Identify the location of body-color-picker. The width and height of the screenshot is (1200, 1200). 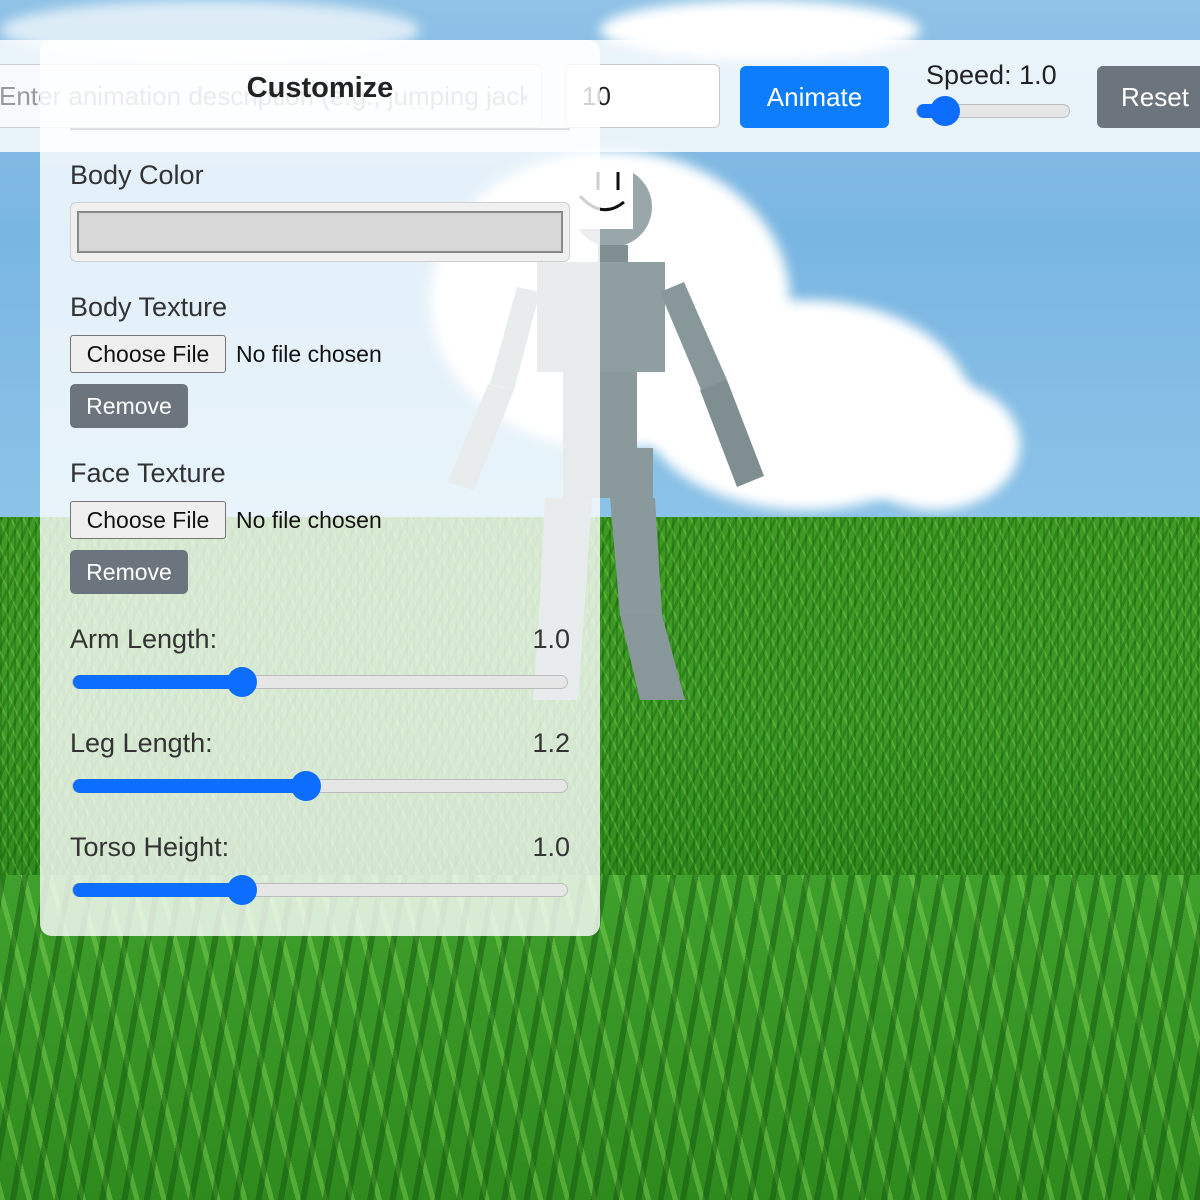
(320, 232).